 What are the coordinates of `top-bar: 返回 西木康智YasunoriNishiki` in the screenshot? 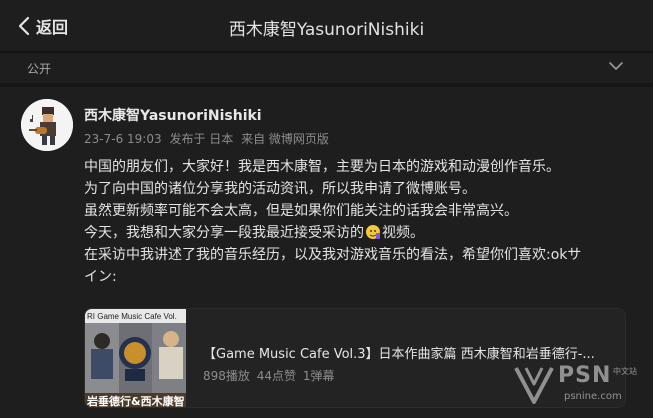 It's located at (326, 26).